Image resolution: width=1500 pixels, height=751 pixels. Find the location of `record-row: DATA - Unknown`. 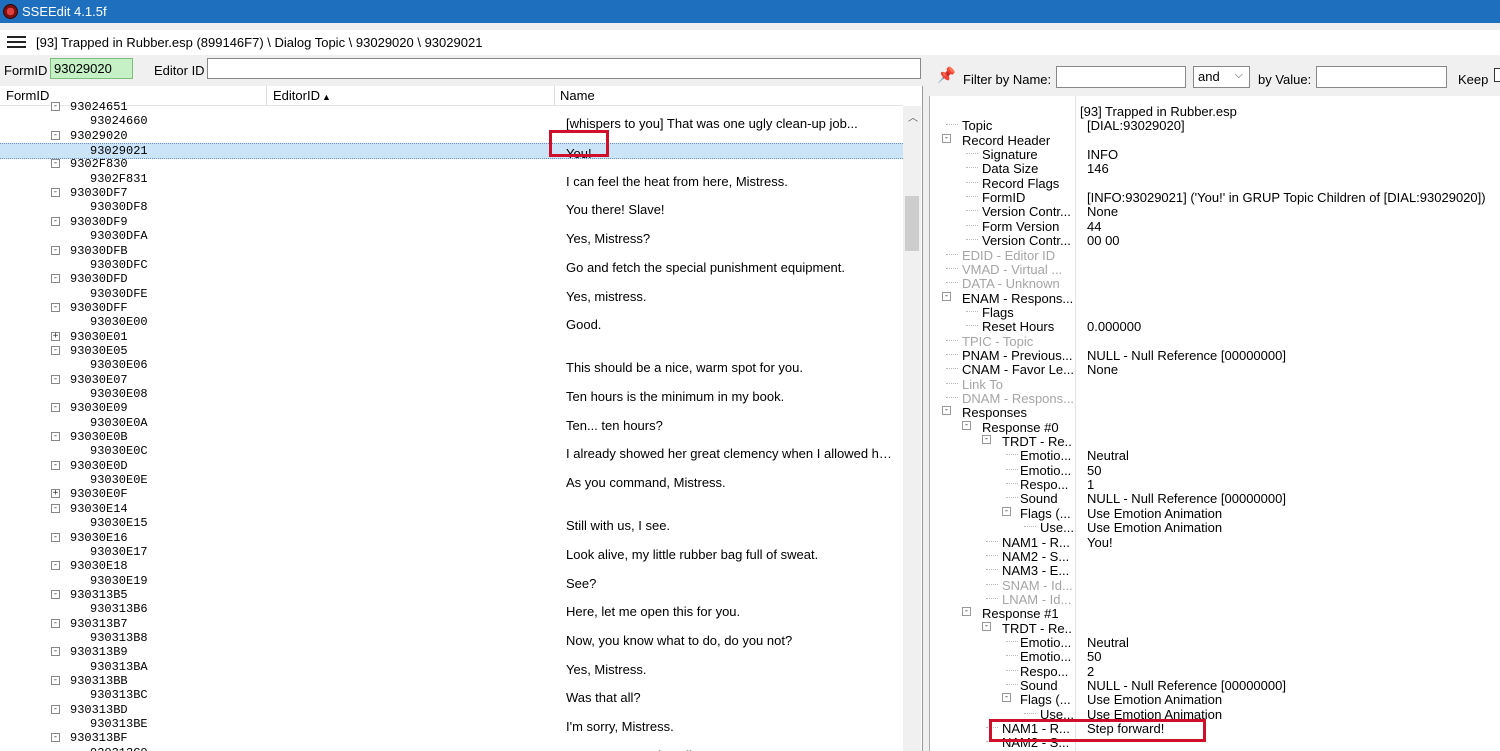

record-row: DATA - Unknown is located at coordinates (1215, 283).